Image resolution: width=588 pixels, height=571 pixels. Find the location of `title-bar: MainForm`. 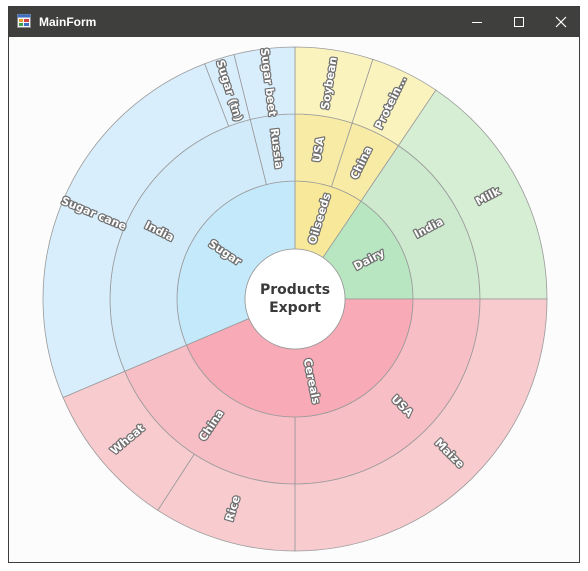

title-bar: MainForm is located at coordinates (294, 22).